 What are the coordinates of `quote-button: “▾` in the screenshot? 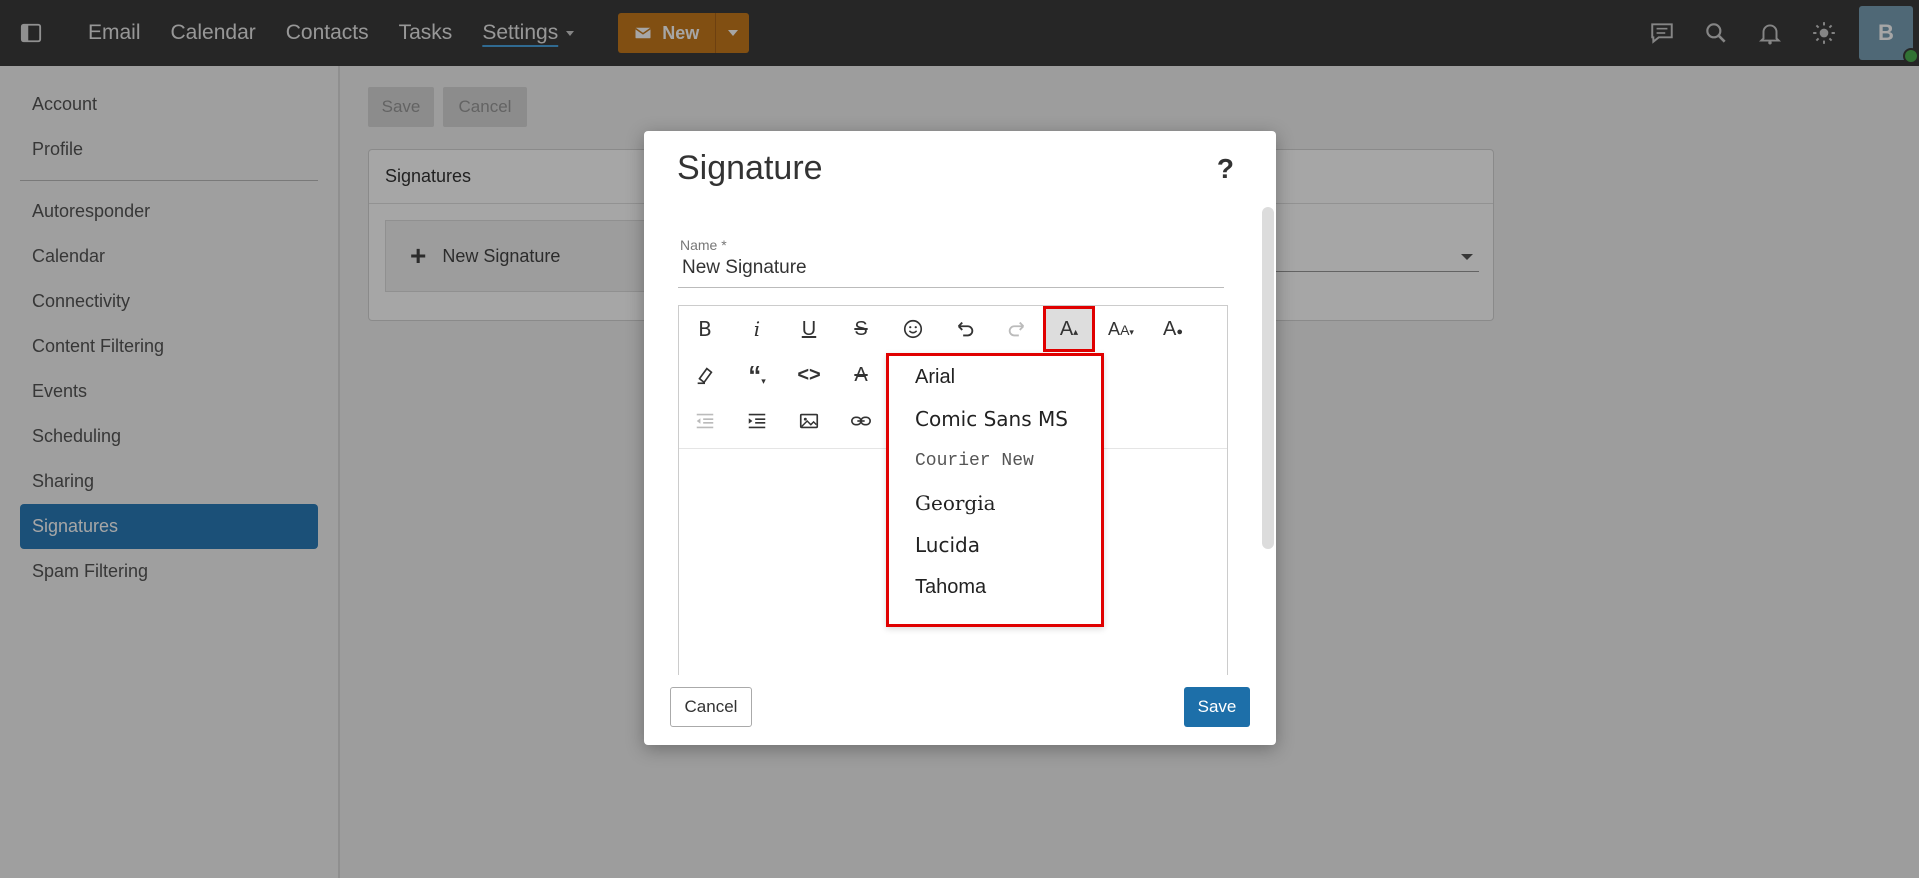 It's located at (757, 375).